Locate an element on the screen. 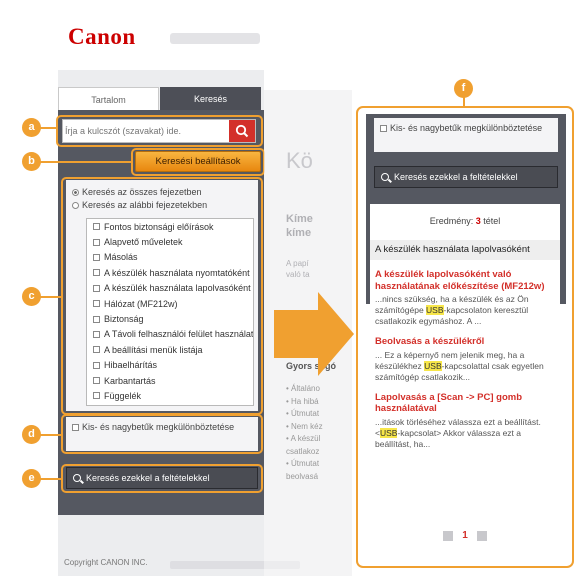  faded-text: A papí való ta is located at coordinates (298, 269).